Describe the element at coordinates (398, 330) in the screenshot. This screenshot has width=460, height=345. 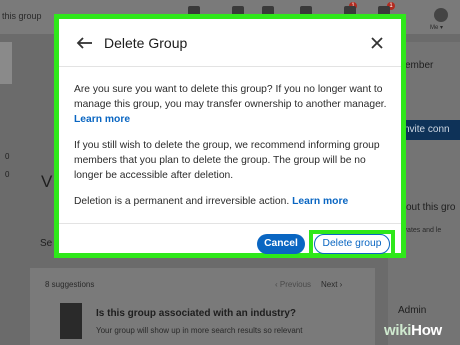
I see `watermark-part: wiki` at that location.